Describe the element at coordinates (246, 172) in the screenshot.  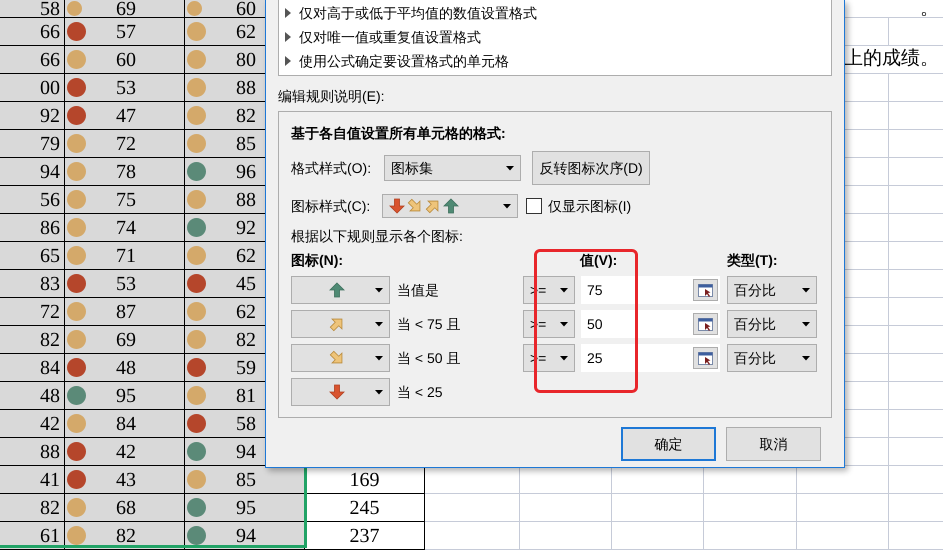
I see `table-cell-text: 96` at that location.